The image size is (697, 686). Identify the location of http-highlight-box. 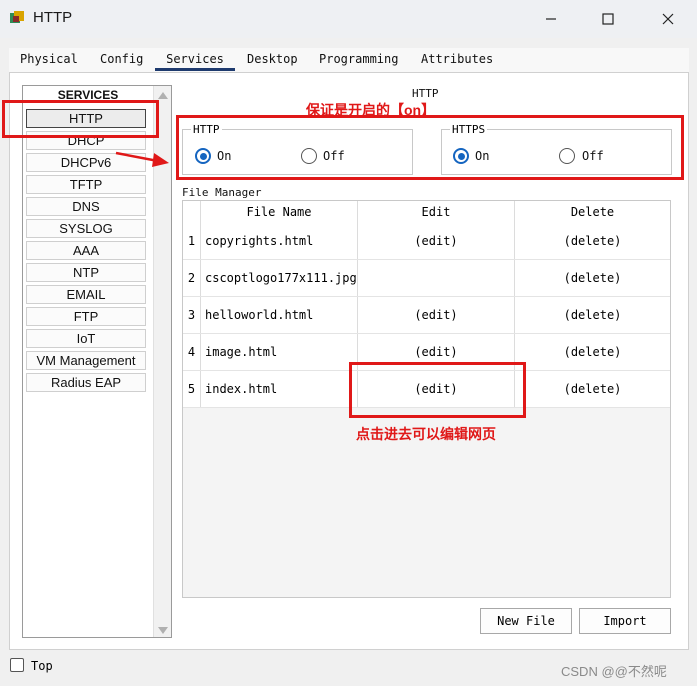
(80, 119).